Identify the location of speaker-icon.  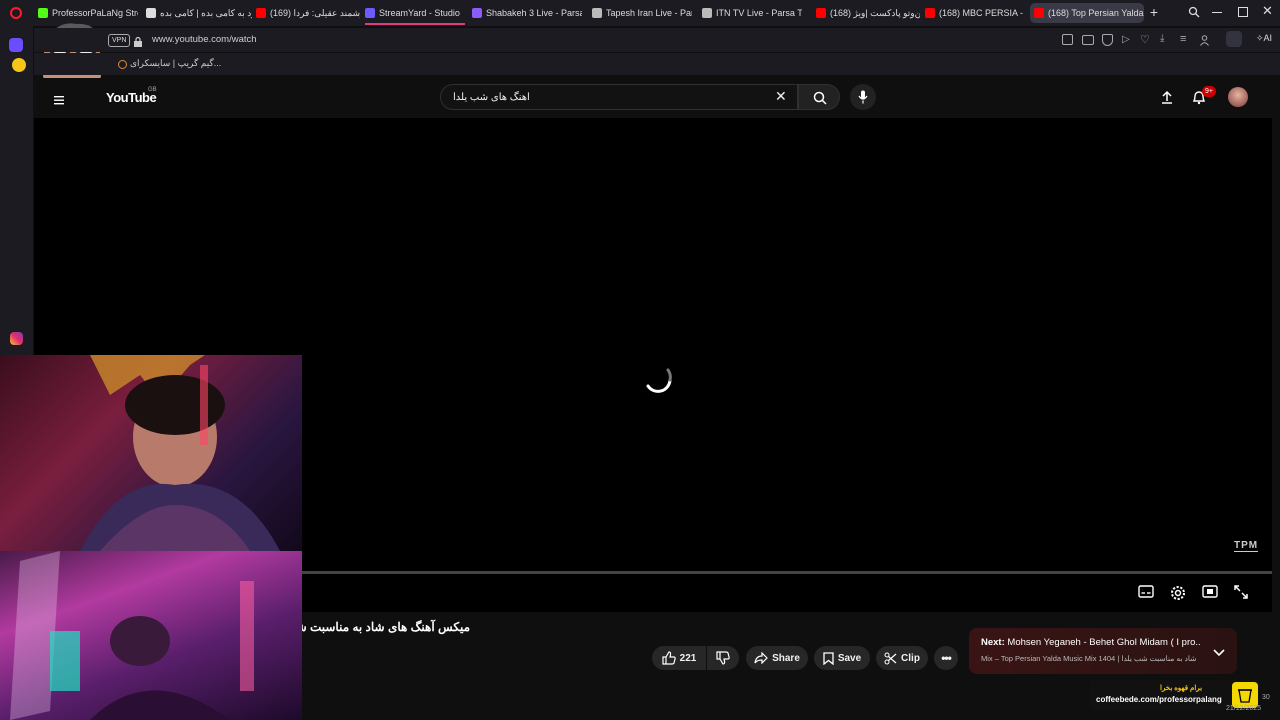
(370, 13).